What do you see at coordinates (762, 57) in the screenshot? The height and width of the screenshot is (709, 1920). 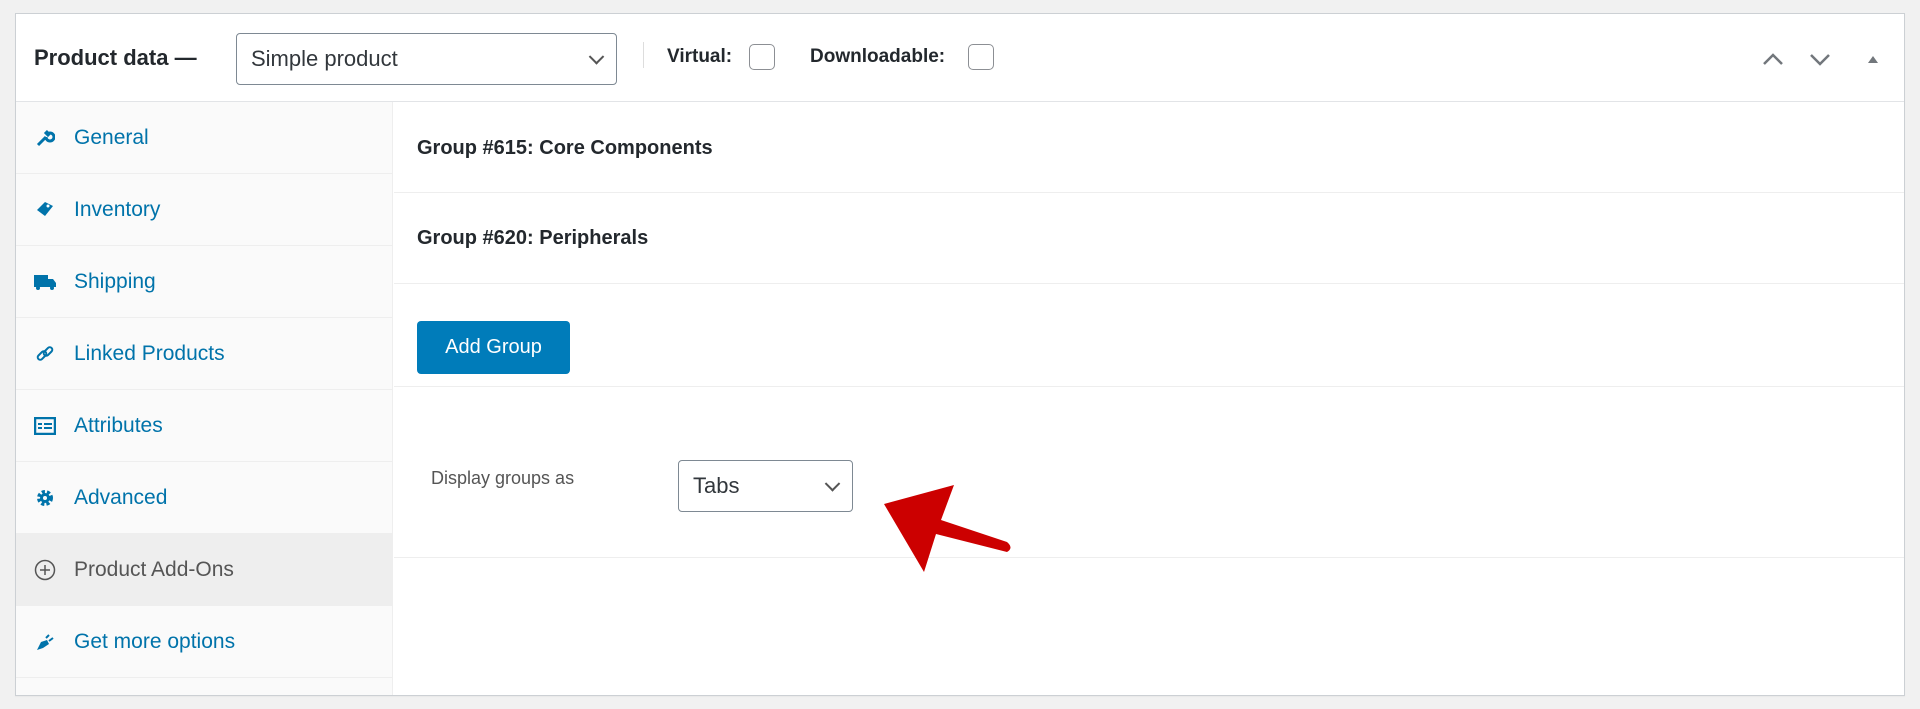 I see `virtual-checkbox` at bounding box center [762, 57].